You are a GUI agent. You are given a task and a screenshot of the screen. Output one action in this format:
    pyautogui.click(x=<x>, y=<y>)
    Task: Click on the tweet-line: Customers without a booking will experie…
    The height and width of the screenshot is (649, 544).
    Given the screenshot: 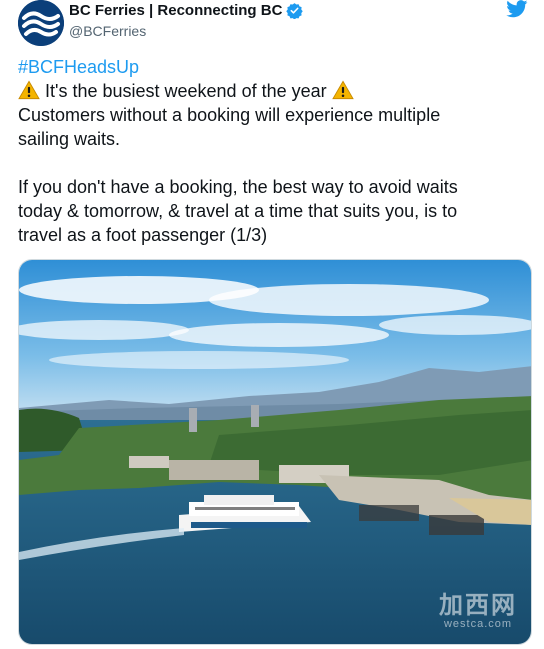 What is the action you would take?
    pyautogui.click(x=229, y=115)
    